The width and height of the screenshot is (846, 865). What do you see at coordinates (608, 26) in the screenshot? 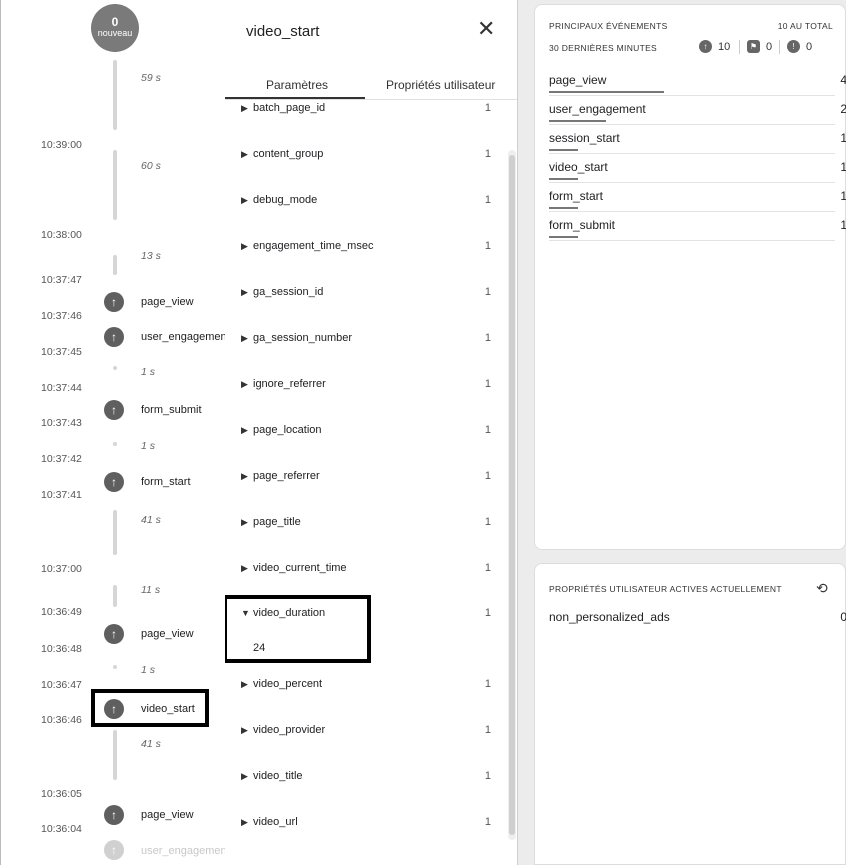
I see `top-events-heading: PRINCIPAUX ÉVÉNEMENTS` at bounding box center [608, 26].